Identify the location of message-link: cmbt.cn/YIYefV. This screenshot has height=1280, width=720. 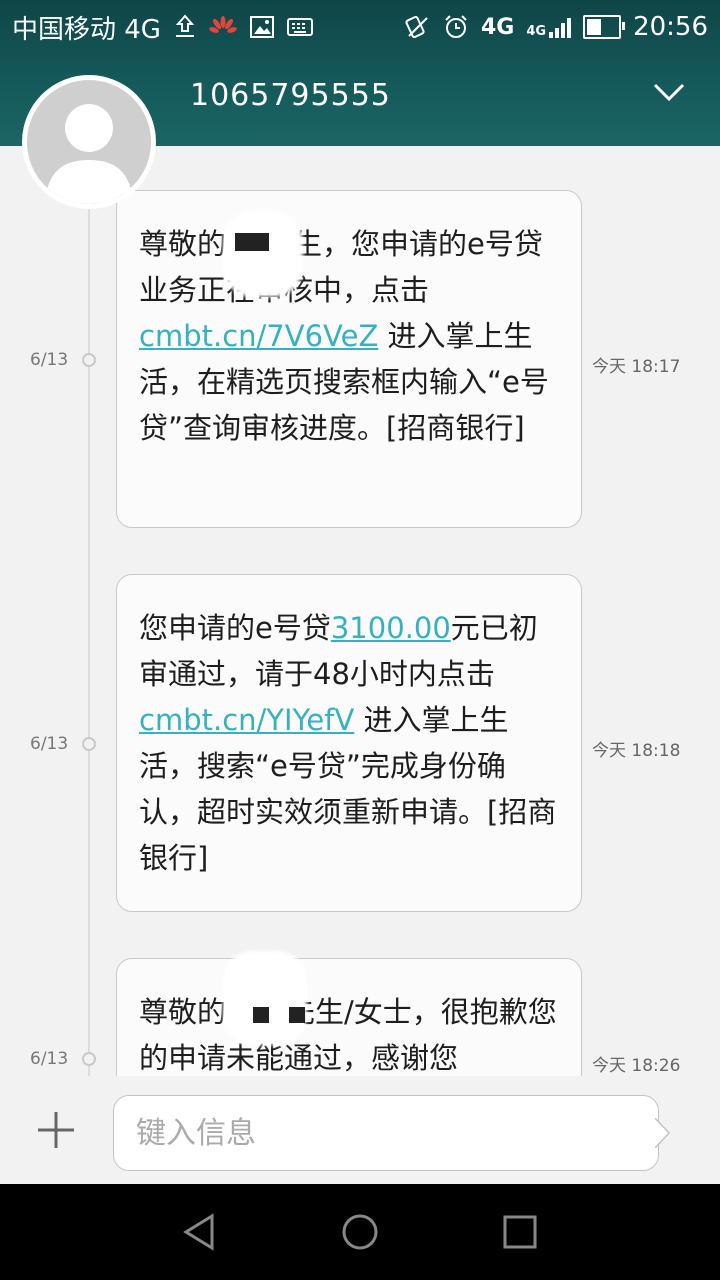
(246, 720).